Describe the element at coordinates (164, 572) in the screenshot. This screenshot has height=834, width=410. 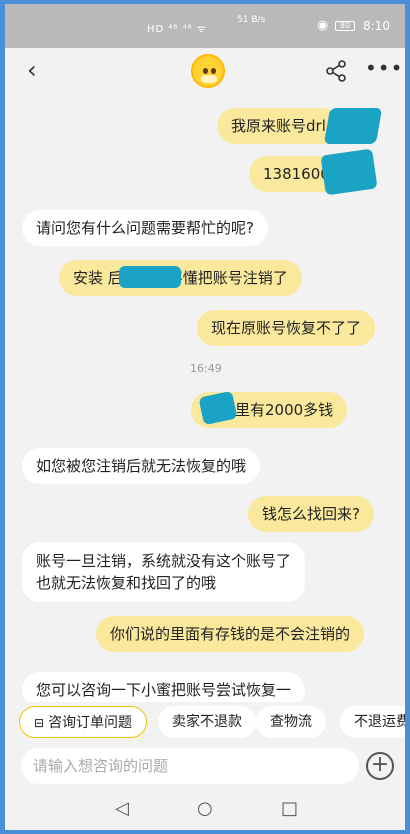
I see `message-bubble-multiline: 账号一旦注销，系统就没有这个账号了 也就无法恢复和找回了的哦` at that location.